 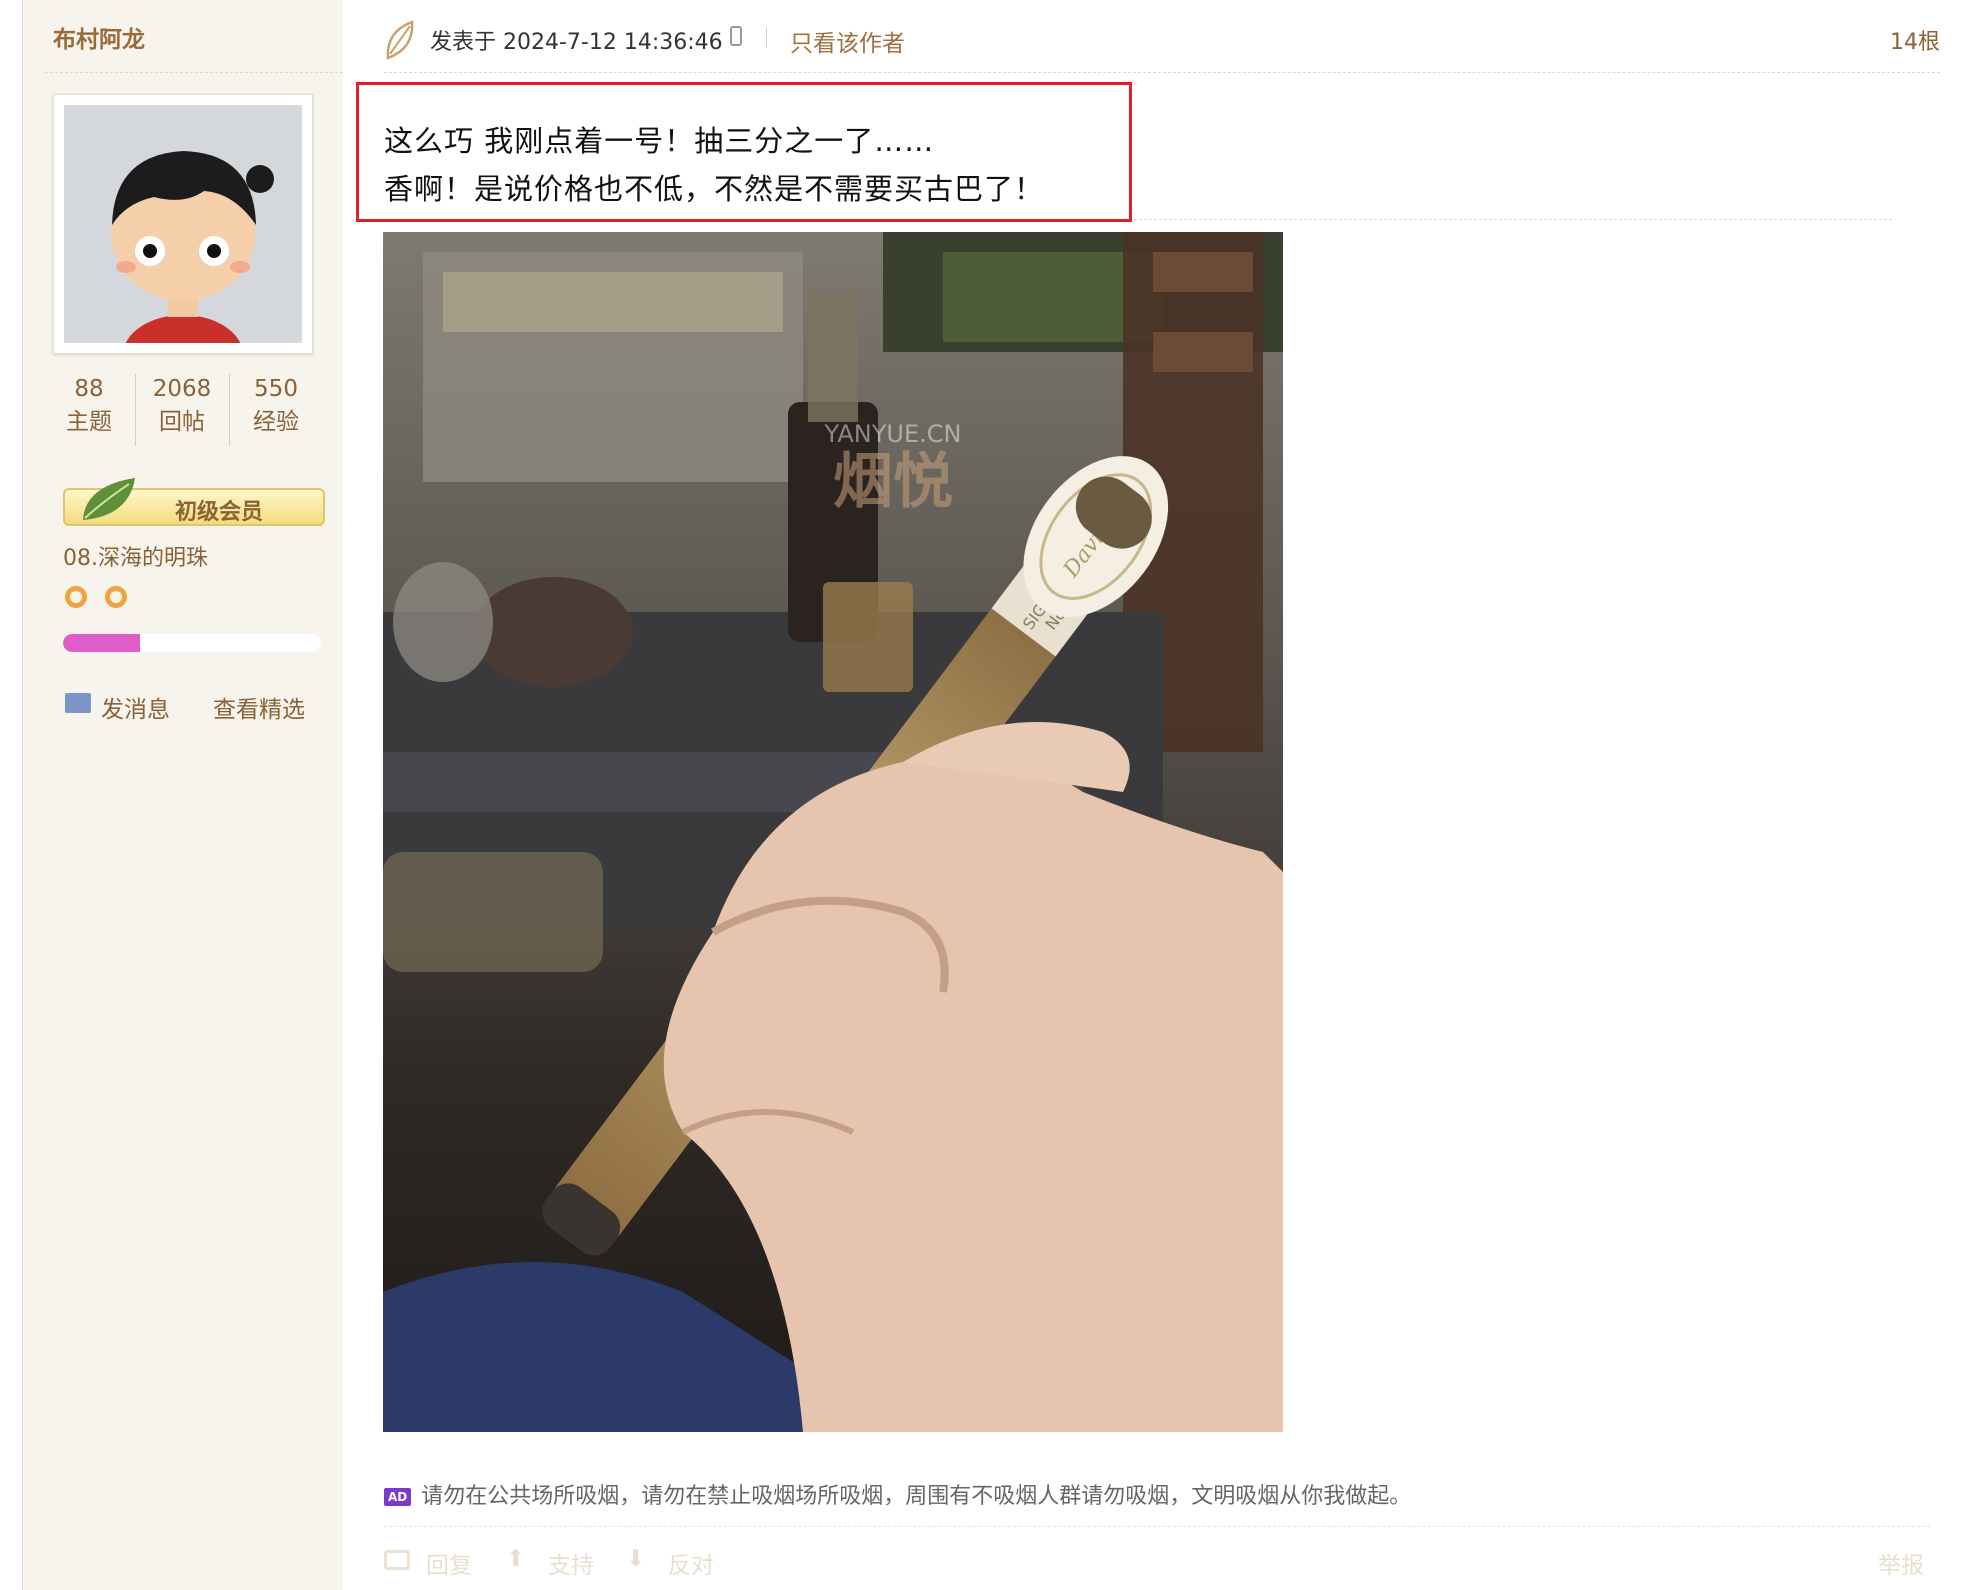 I want to click on rank-name: 08.深海的明珠, so click(x=135, y=558).